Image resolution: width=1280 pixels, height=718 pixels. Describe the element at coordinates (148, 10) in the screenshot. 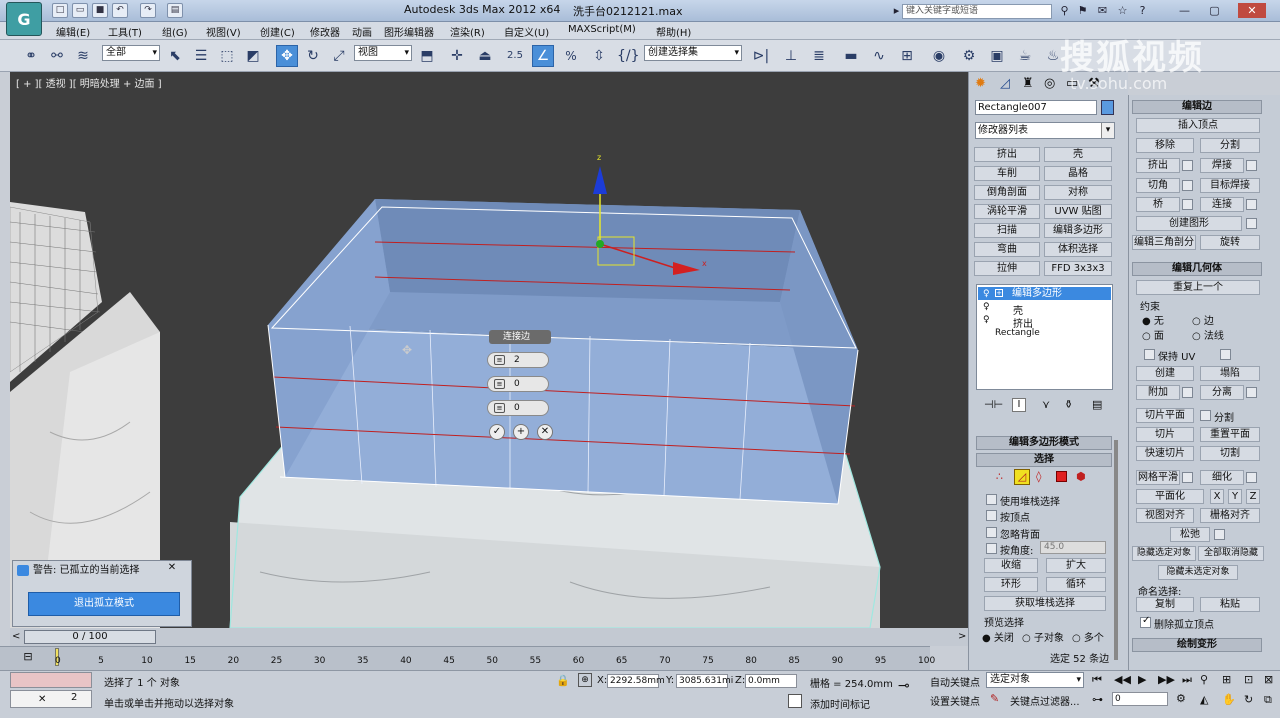

I see `redo-icon: ↷` at that location.